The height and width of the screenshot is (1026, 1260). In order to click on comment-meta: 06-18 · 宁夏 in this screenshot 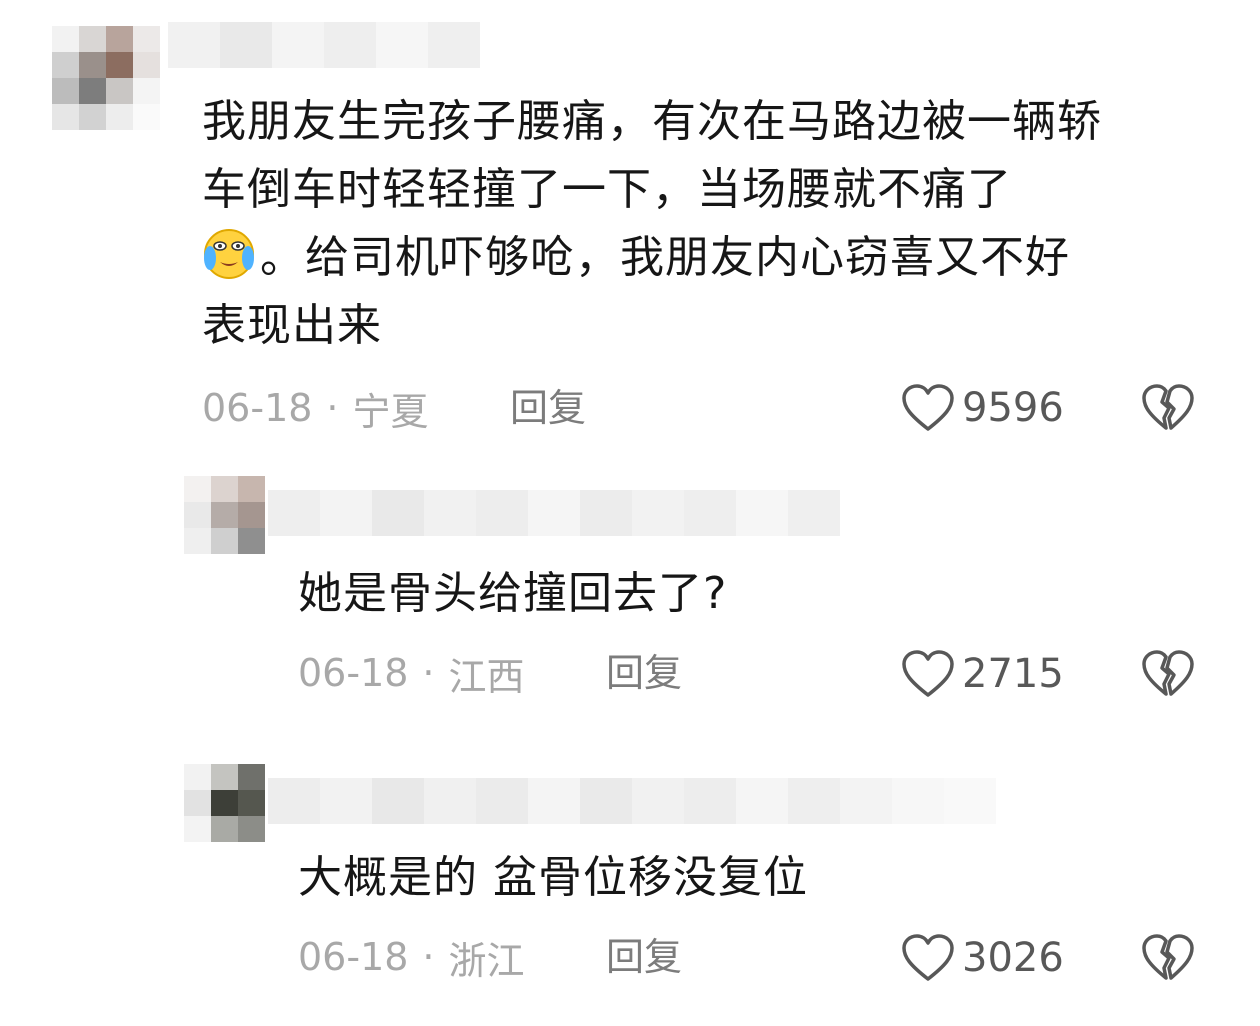, I will do `click(315, 408)`.